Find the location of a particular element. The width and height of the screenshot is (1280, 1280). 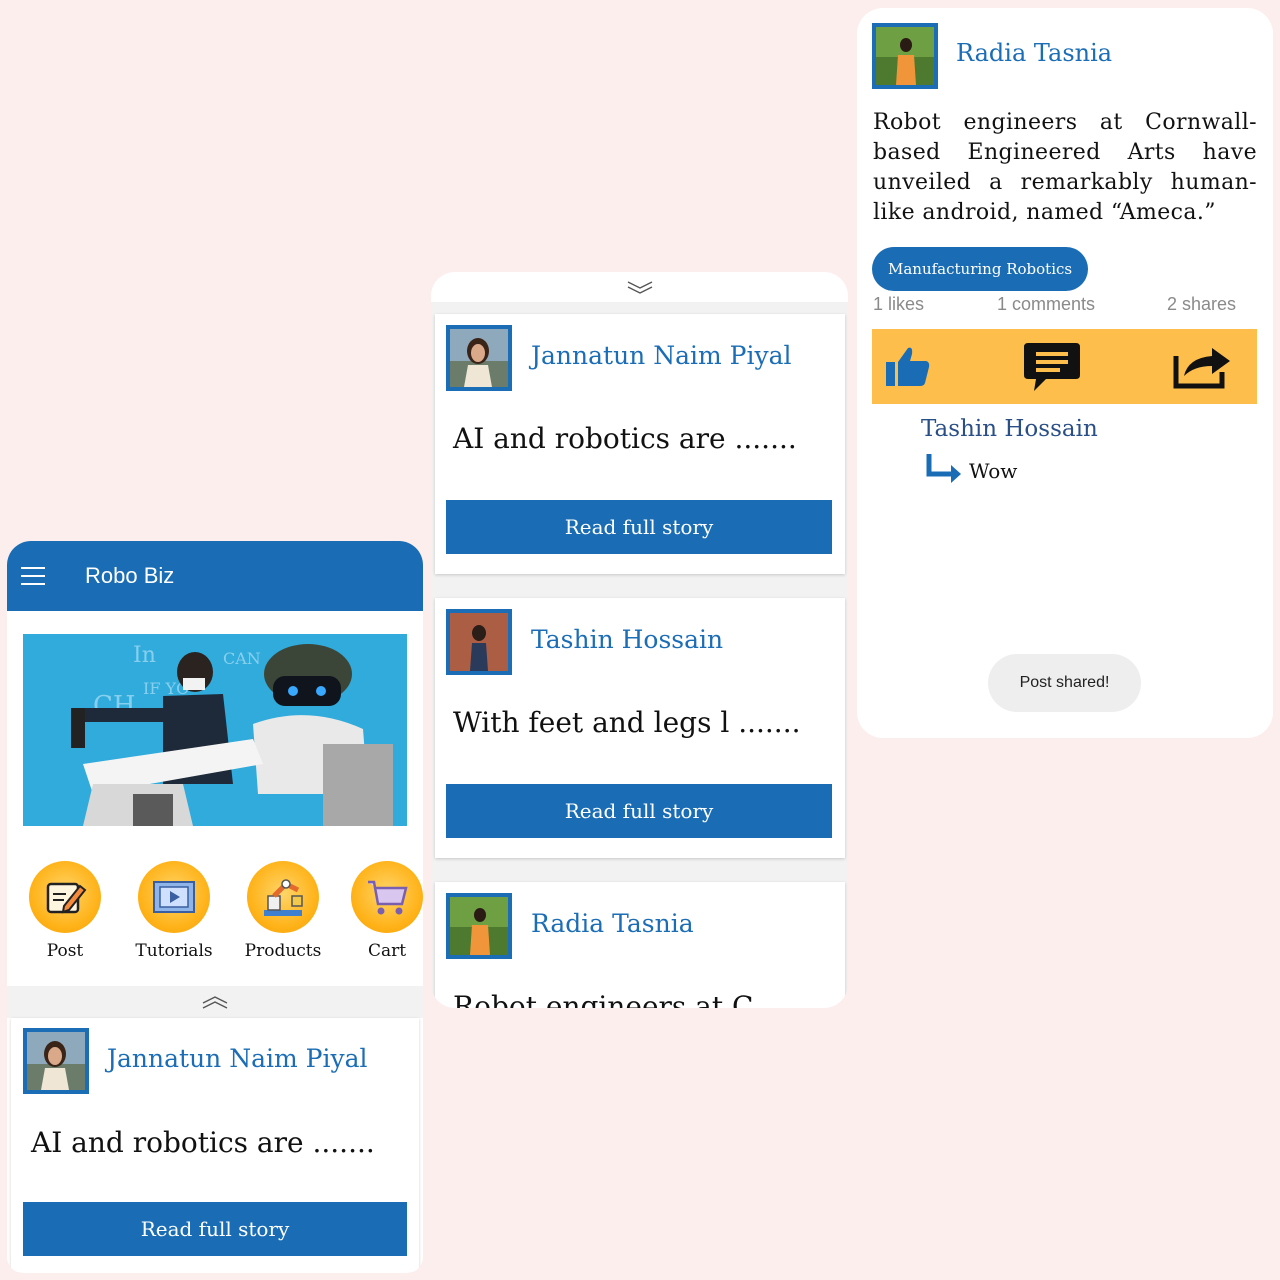

quick-cart-button: Cart is located at coordinates (380, 911).